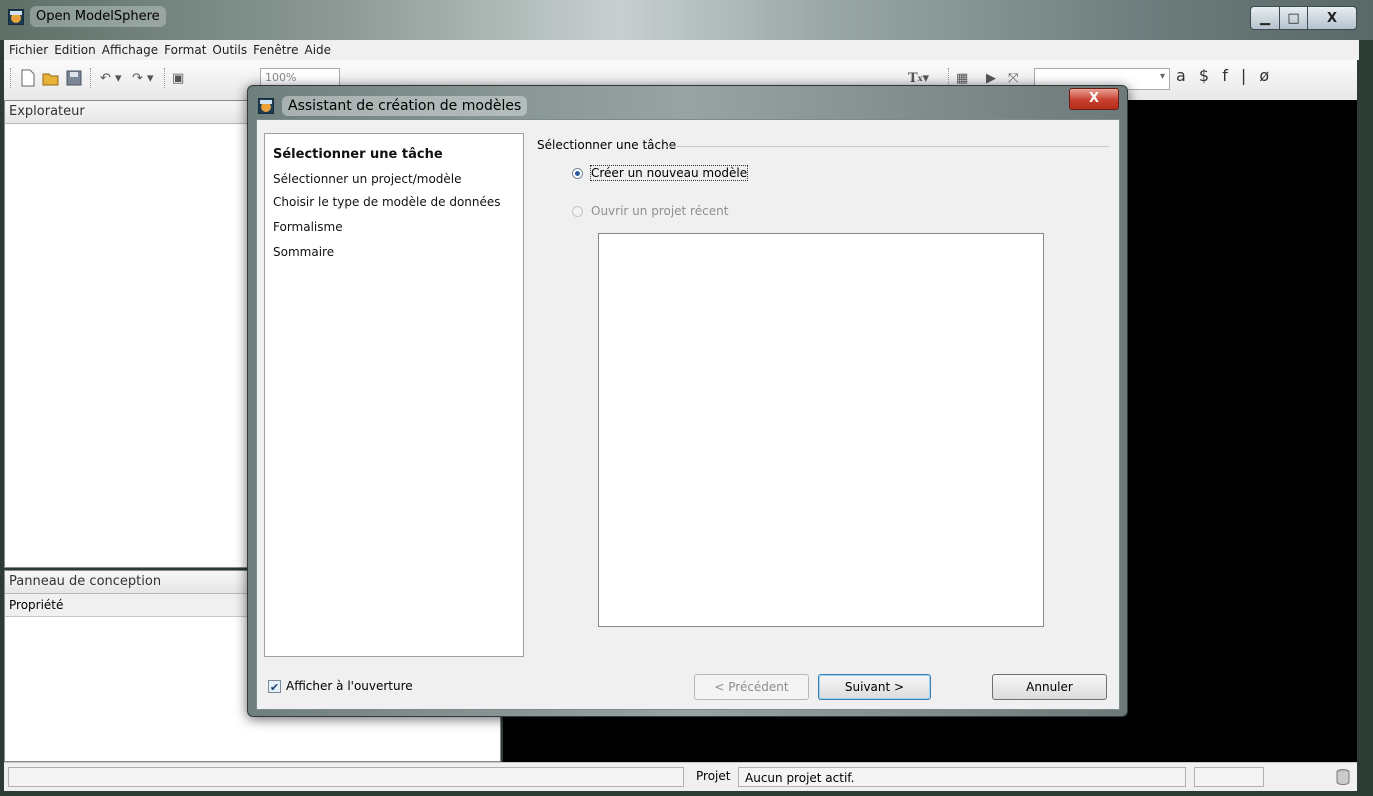  What do you see at coordinates (178, 78) in the screenshot?
I see `zoom-tool-icon: ▣` at bounding box center [178, 78].